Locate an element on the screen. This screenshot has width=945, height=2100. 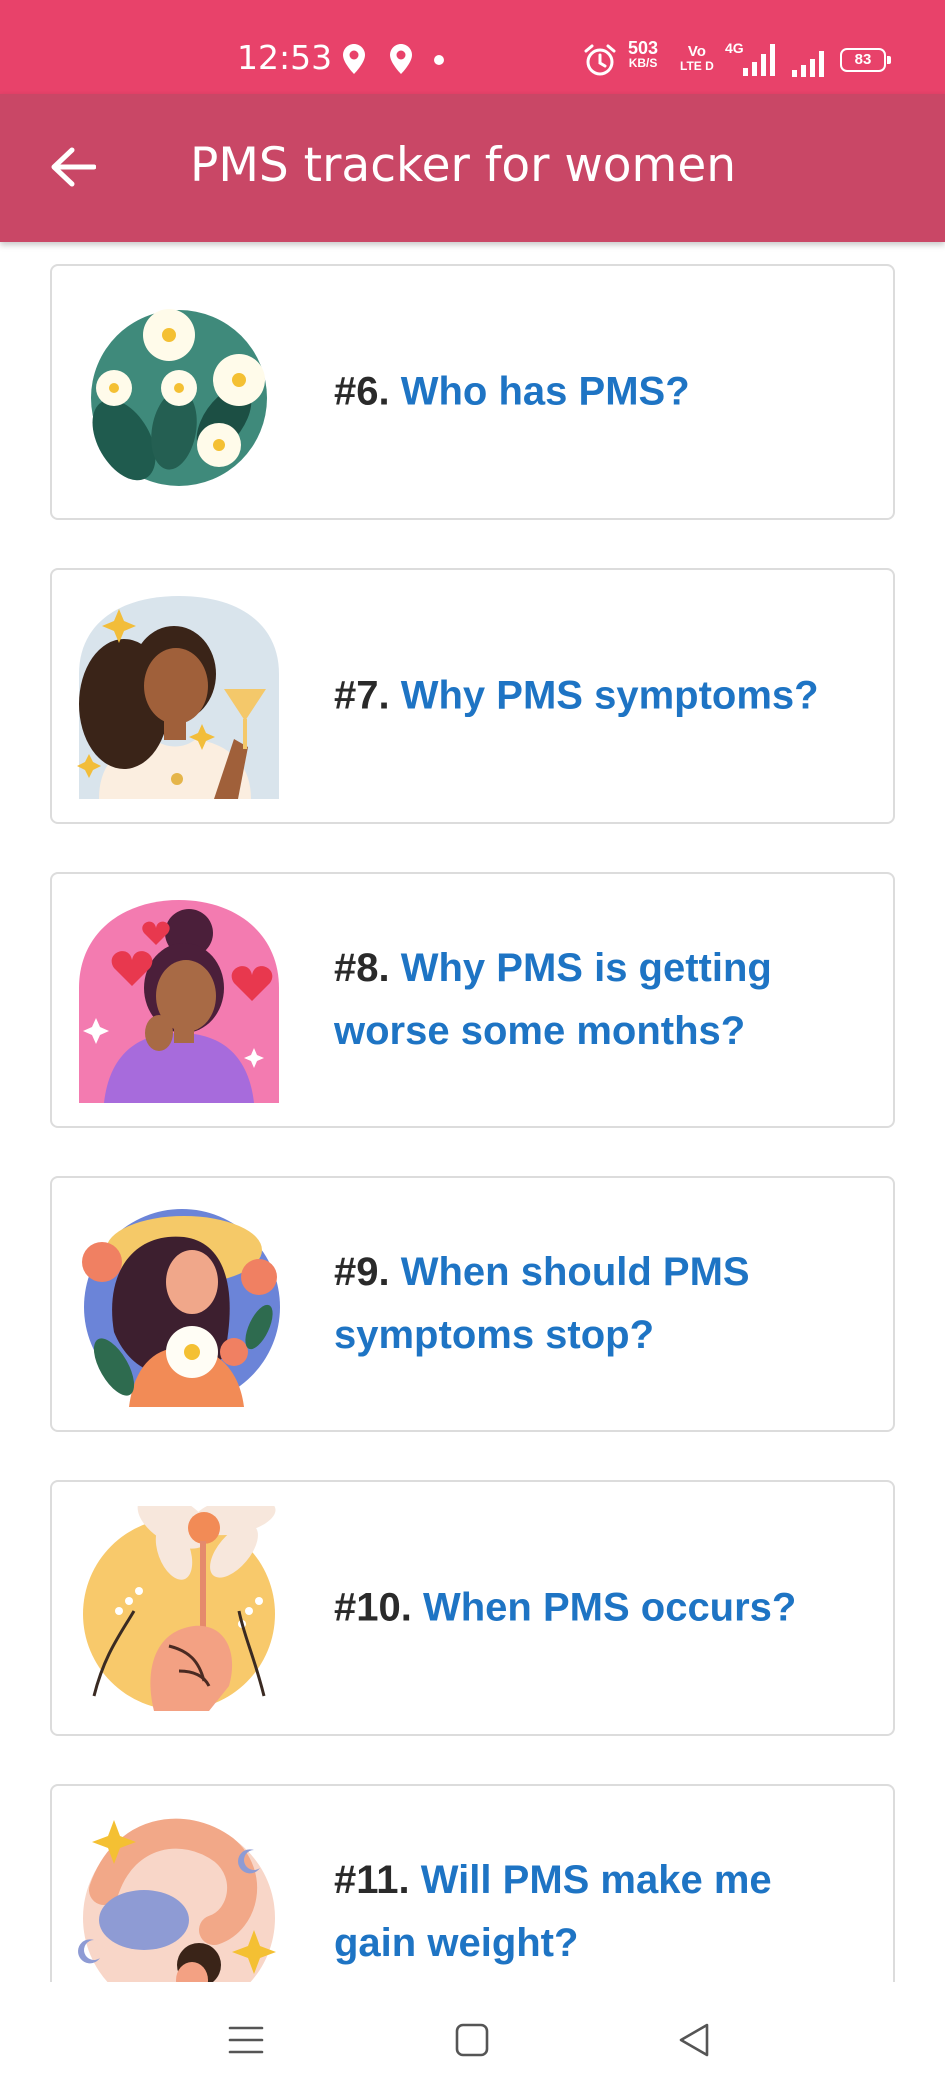
article-card: #10. When PMS occurs? is located at coordinates (472, 1608).